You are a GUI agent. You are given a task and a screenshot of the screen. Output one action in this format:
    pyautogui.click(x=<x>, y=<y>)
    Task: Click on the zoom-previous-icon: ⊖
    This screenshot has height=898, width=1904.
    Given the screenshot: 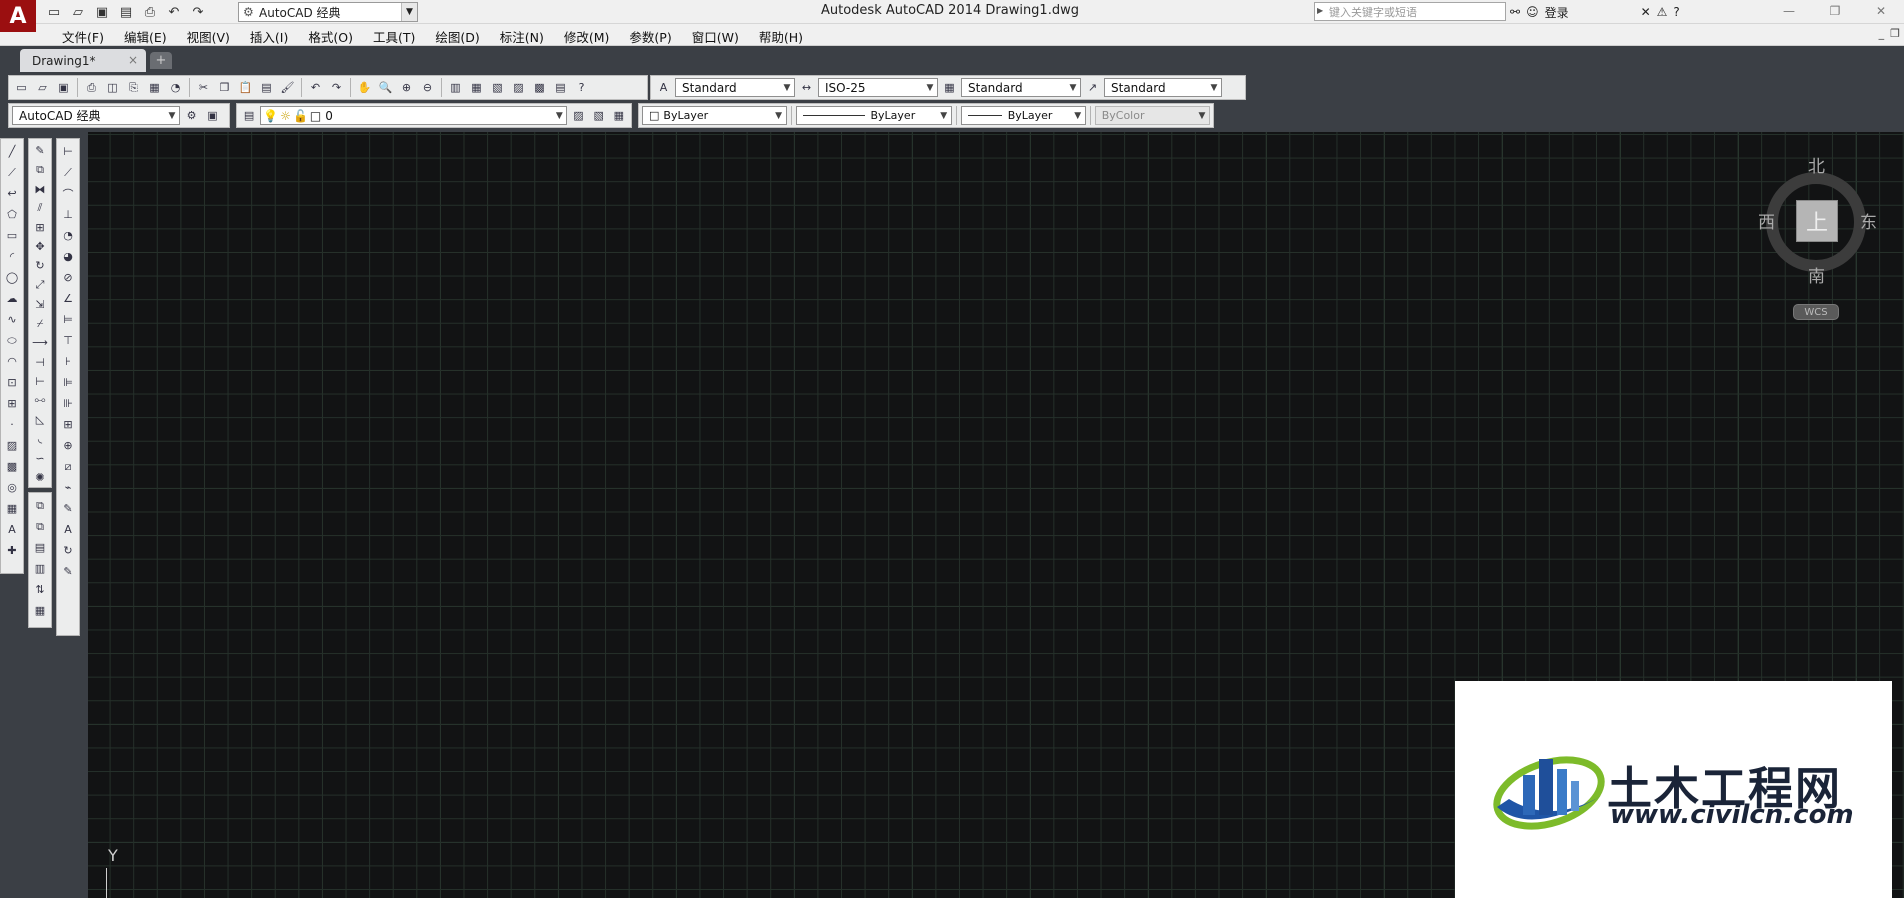 What is the action you would take?
    pyautogui.click(x=427, y=87)
    